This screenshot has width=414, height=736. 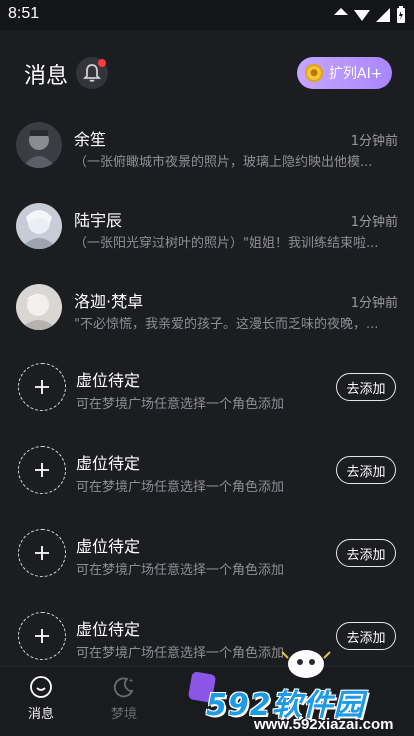 I want to click on chat-name: 洛迦·梵卓, so click(x=109, y=301).